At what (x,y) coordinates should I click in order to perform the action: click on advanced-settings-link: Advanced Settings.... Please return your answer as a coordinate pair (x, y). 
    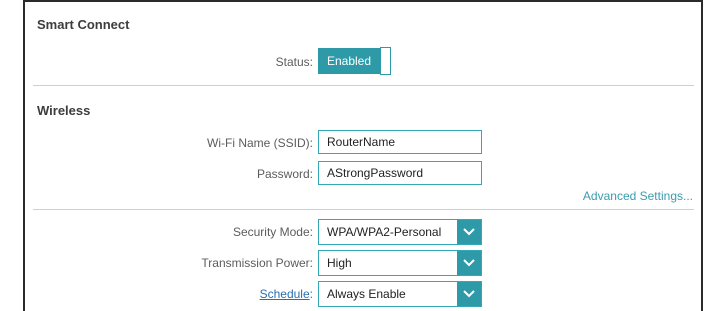
    Looking at the image, I should click on (638, 196).